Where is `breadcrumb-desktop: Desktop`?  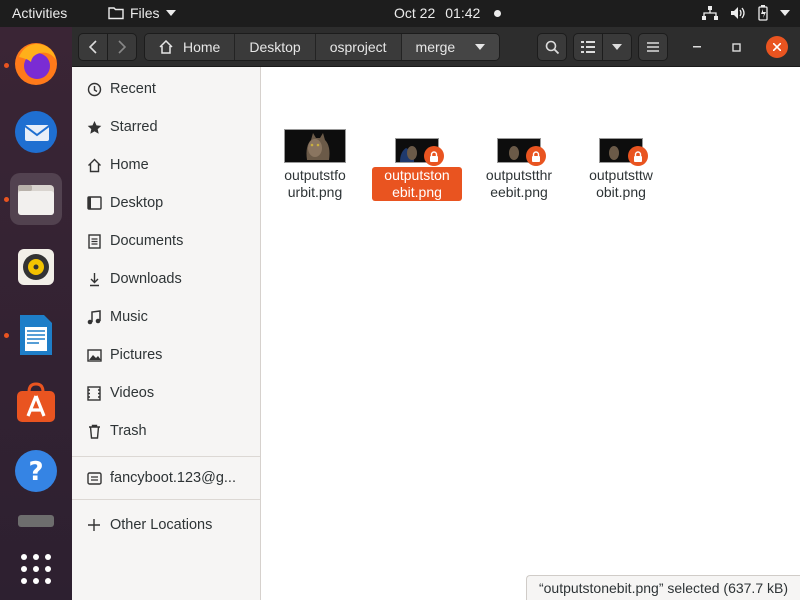
breadcrumb-desktop: Desktop is located at coordinates (275, 47).